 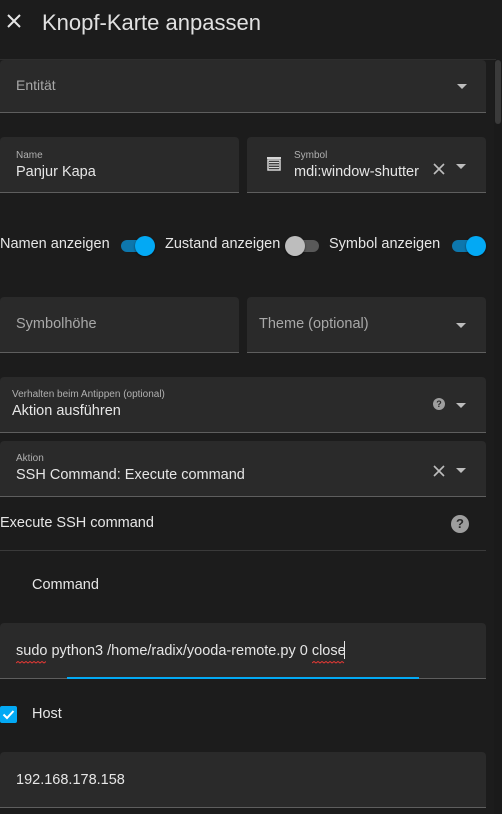 What do you see at coordinates (344, 650) in the screenshot?
I see `text-cursor` at bounding box center [344, 650].